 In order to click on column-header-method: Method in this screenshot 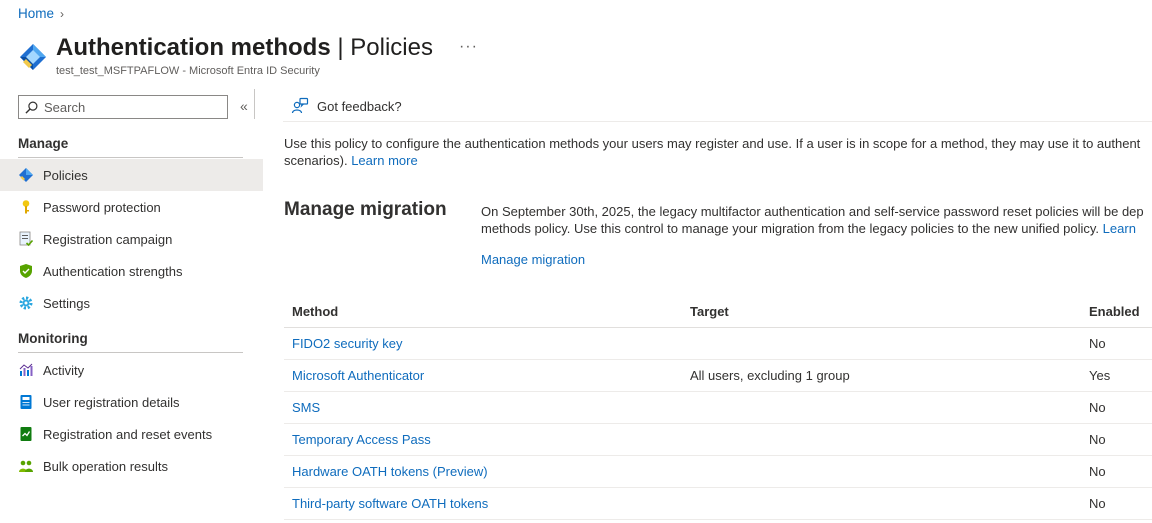, I will do `click(483, 311)`.